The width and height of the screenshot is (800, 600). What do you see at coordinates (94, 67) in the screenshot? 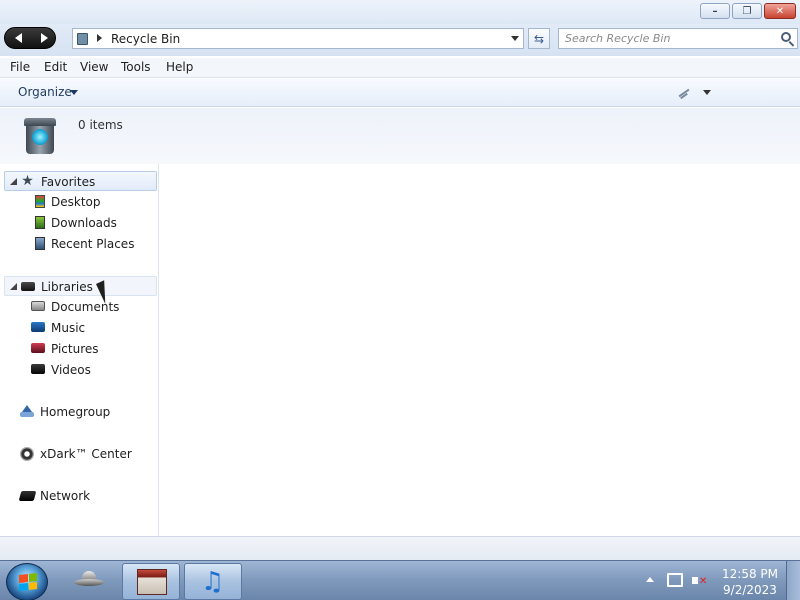
I see `menu-view: View` at bounding box center [94, 67].